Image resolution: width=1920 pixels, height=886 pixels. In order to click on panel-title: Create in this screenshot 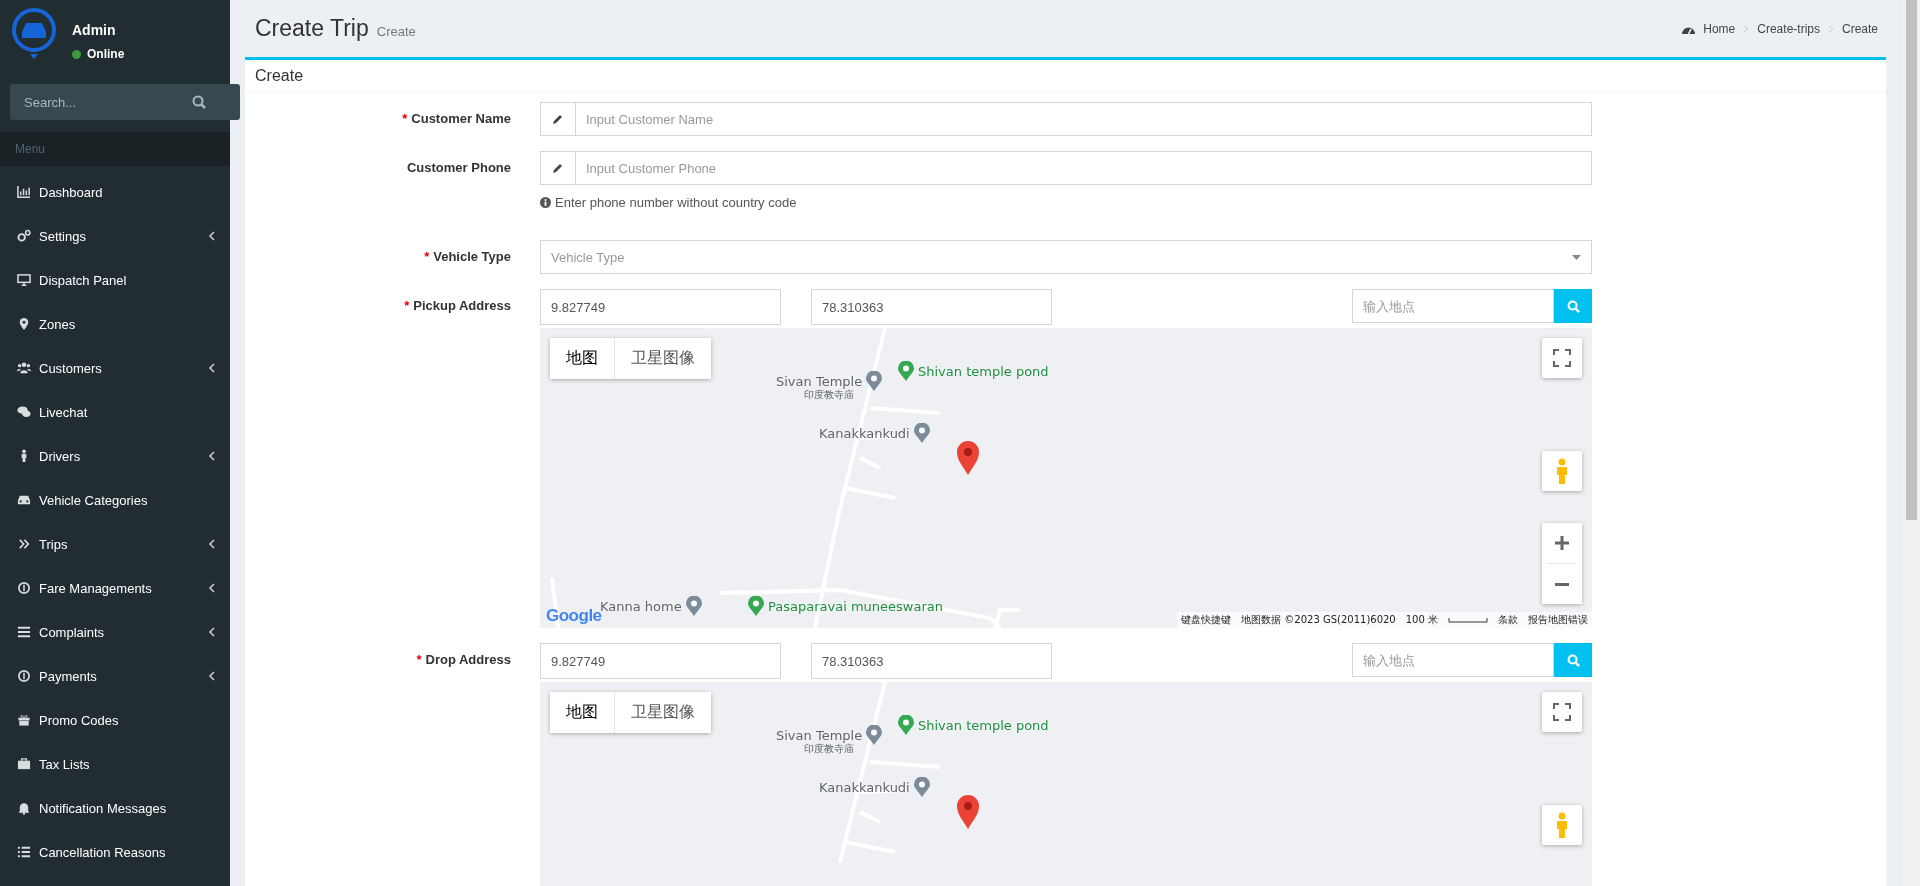, I will do `click(1065, 76)`.